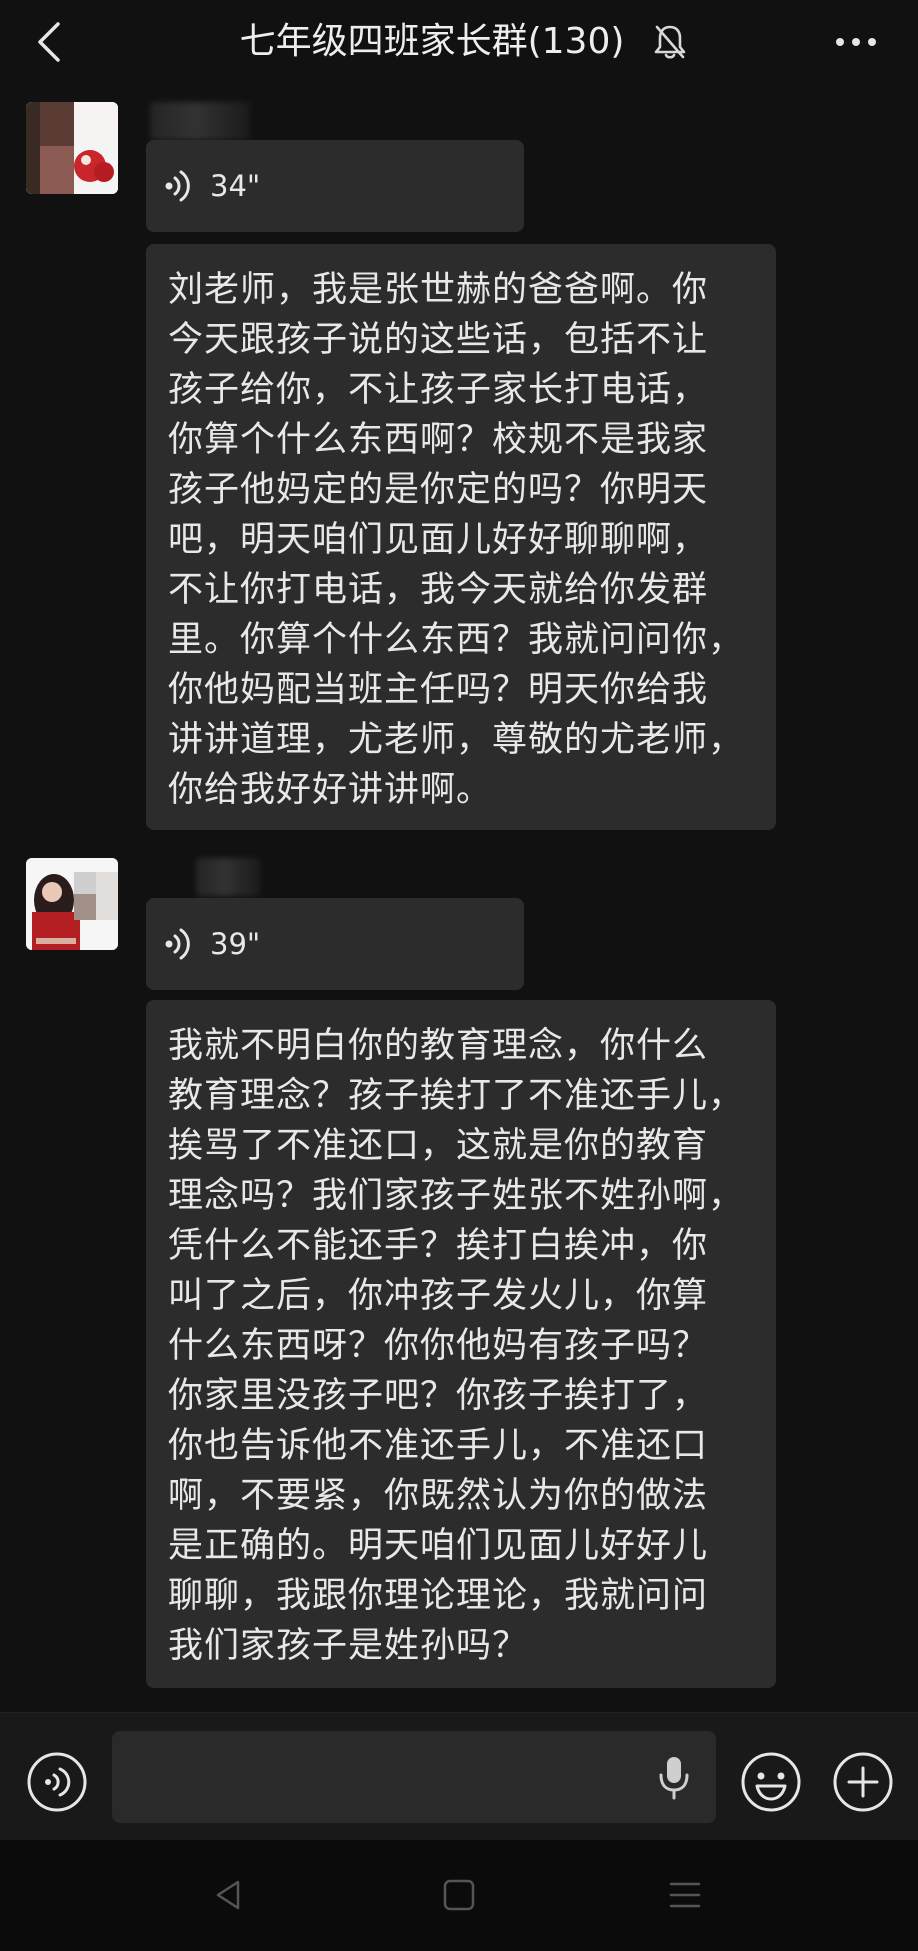 Image resolution: width=918 pixels, height=1951 pixels. Describe the element at coordinates (438, 390) in the screenshot. I see `message-text-line: 孩子给你，不让孩子家长打电话，` at that location.